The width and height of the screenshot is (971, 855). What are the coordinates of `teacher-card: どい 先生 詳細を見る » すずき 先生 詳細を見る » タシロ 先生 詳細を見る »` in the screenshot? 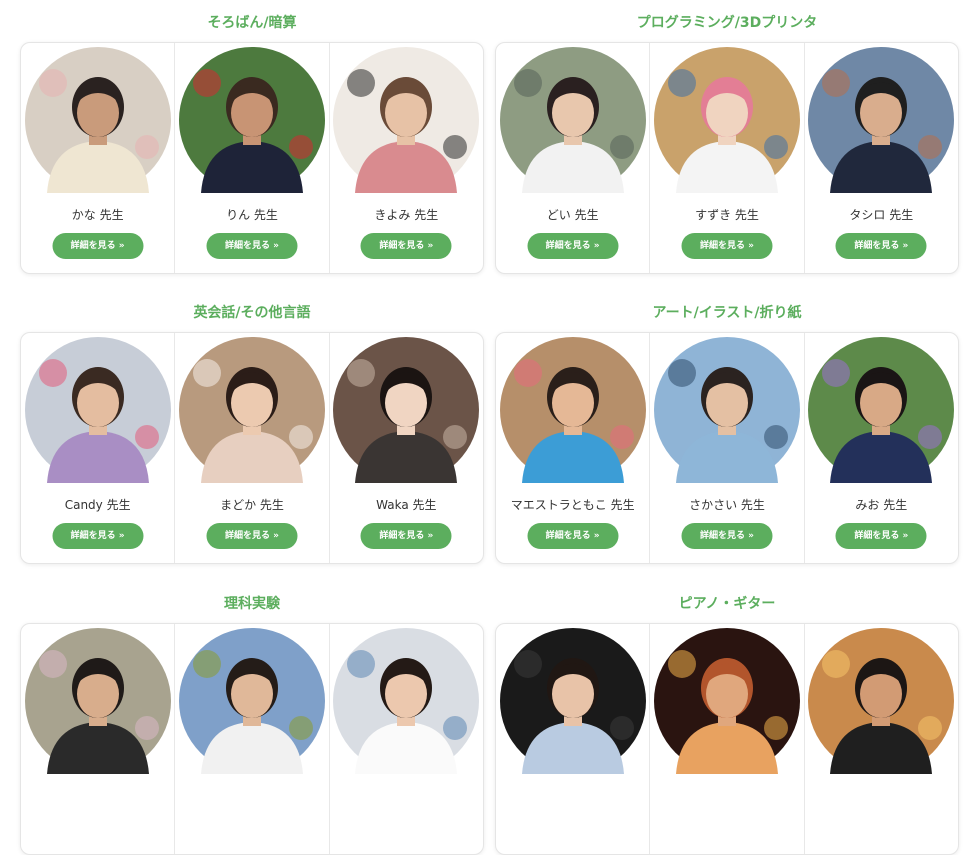 It's located at (727, 158).